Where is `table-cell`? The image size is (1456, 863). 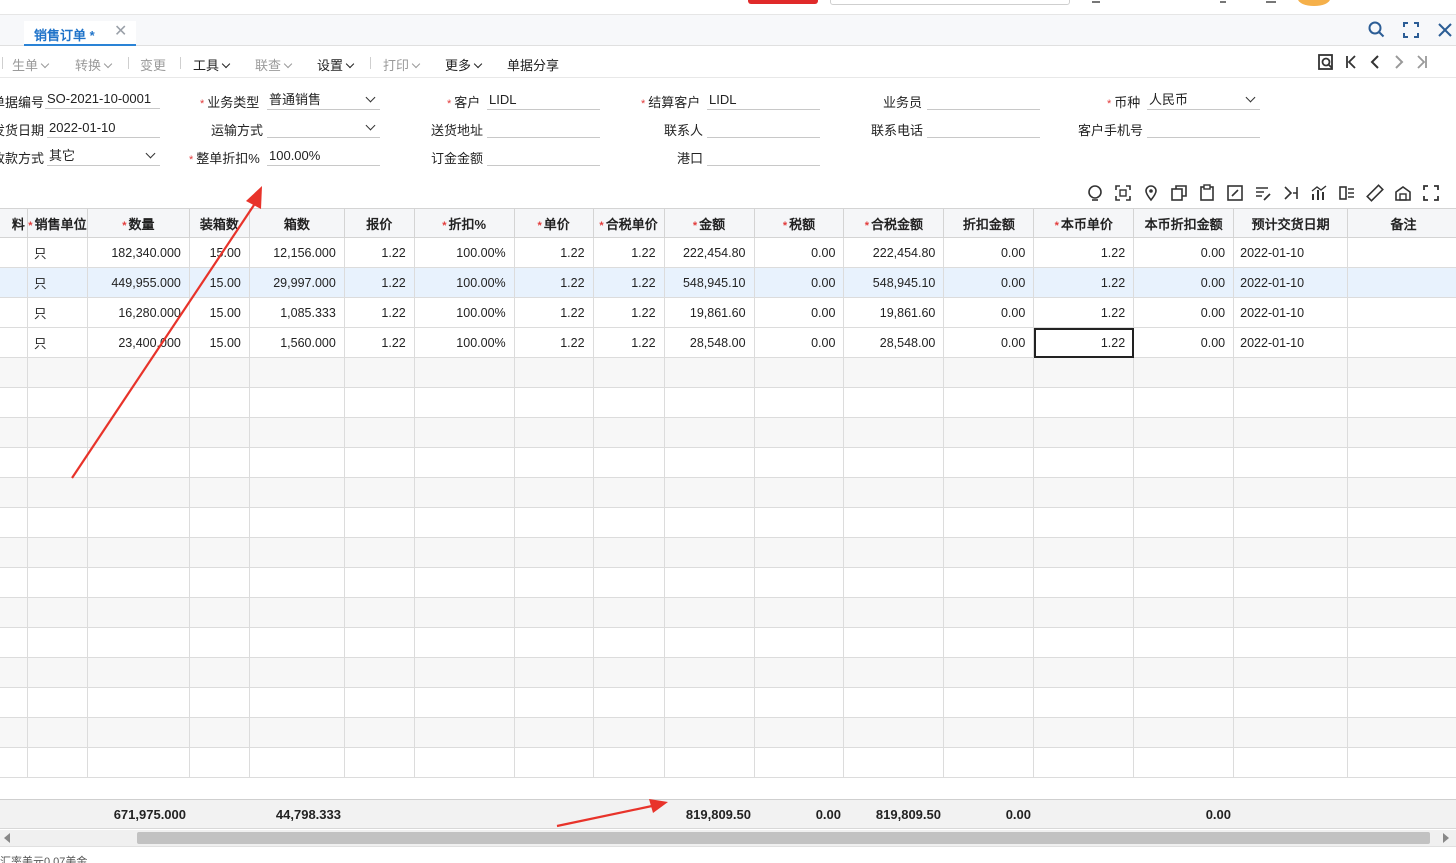 table-cell is located at coordinates (14, 252).